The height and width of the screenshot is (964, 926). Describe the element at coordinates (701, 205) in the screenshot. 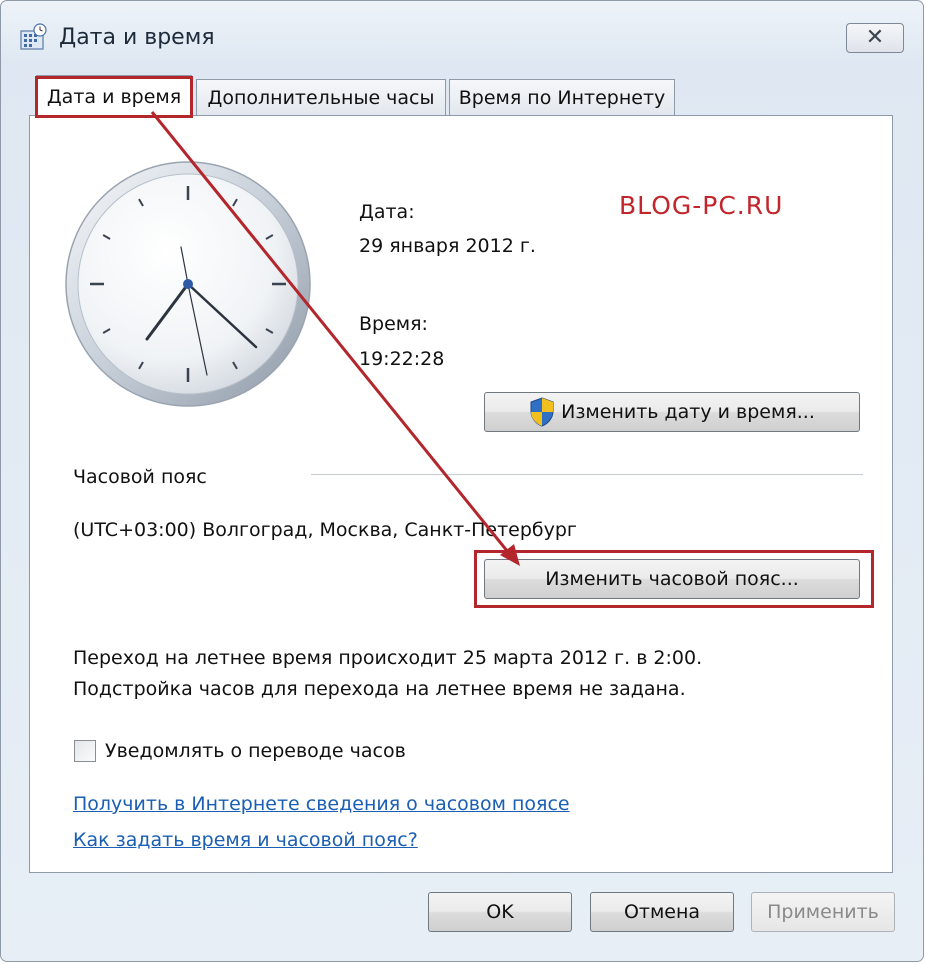

I see `watermark-text: BLOG-PC.RU` at that location.